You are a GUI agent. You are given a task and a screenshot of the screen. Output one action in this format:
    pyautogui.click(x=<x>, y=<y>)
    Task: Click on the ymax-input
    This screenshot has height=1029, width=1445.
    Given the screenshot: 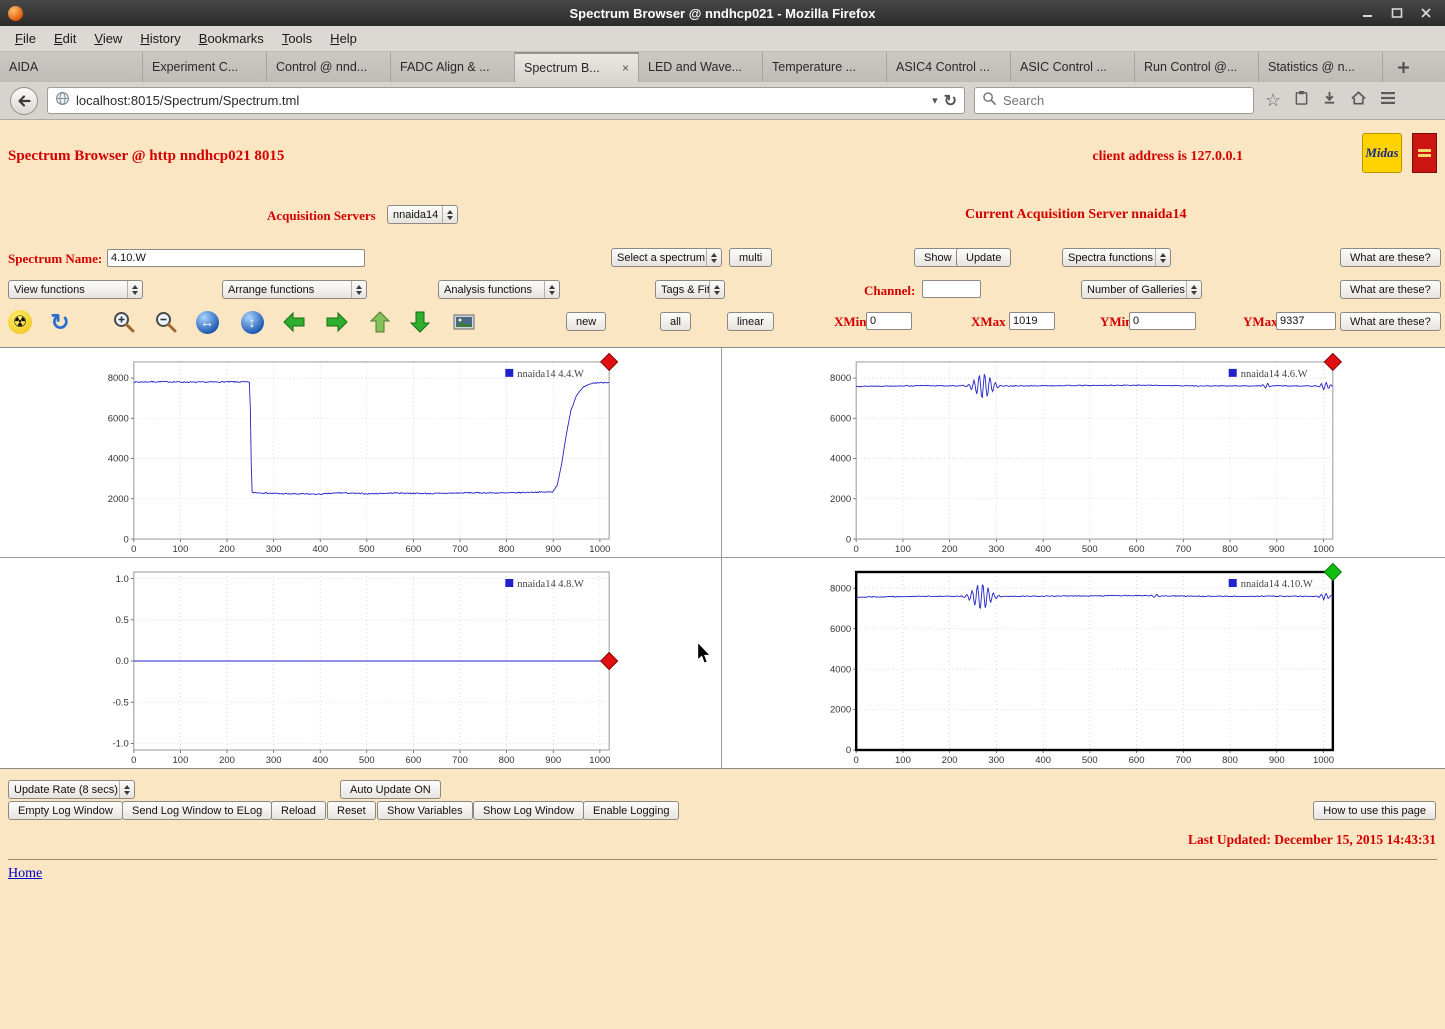 What is the action you would take?
    pyautogui.click(x=1306, y=321)
    